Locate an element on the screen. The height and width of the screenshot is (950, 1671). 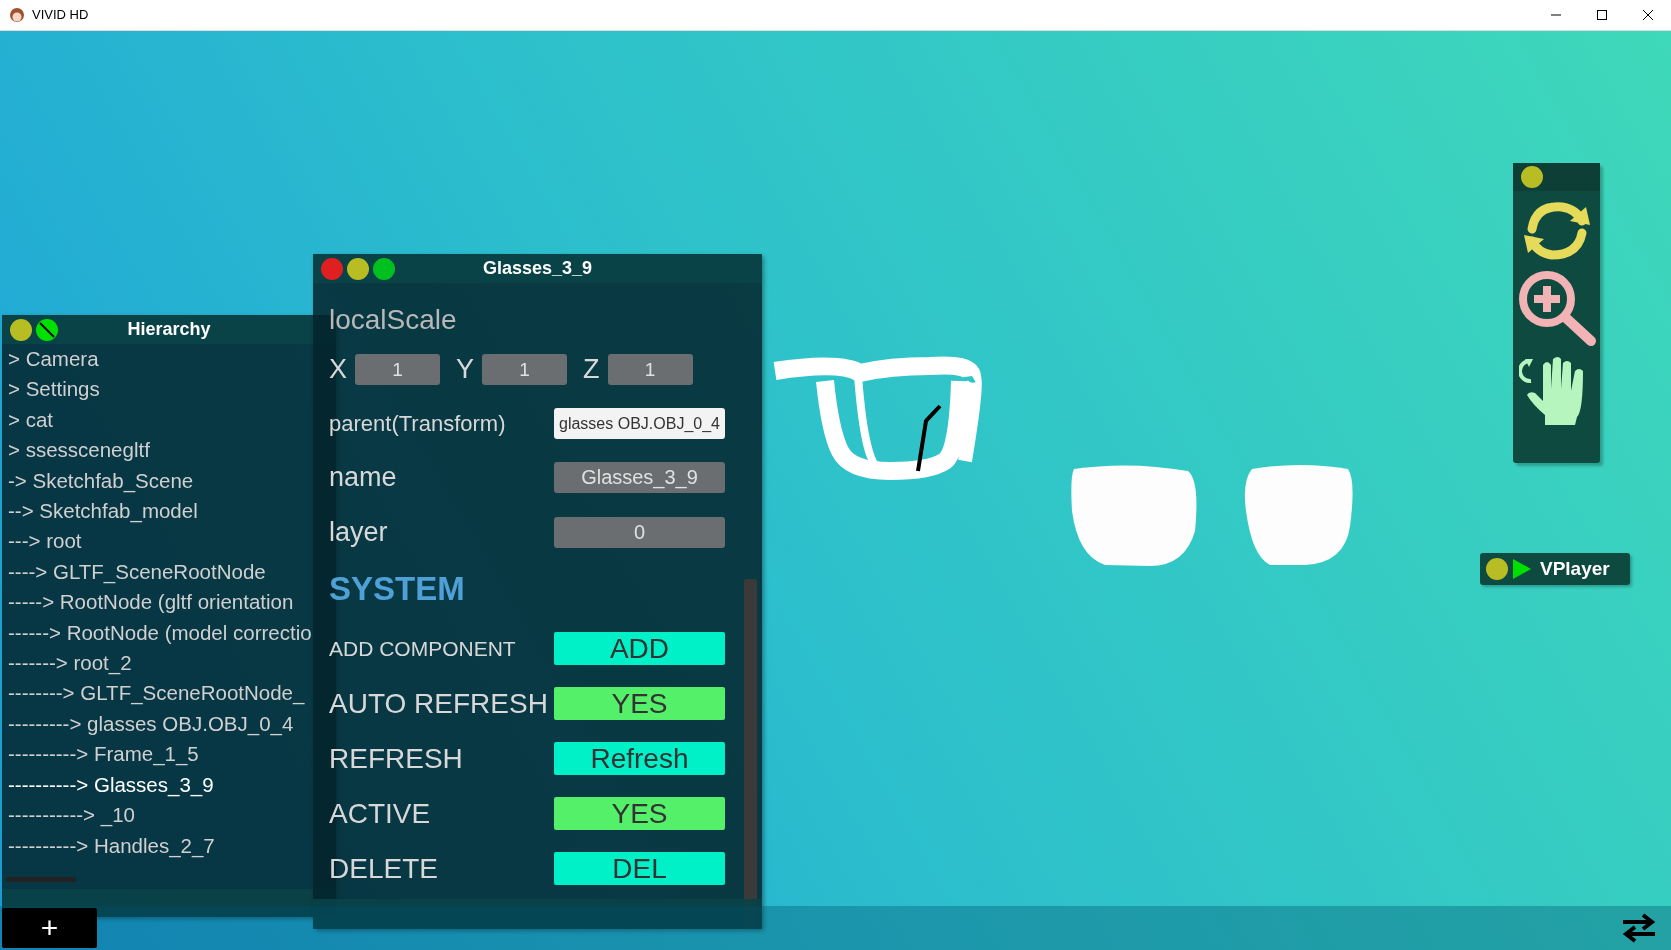
action-label: DELETE is located at coordinates (383, 868).